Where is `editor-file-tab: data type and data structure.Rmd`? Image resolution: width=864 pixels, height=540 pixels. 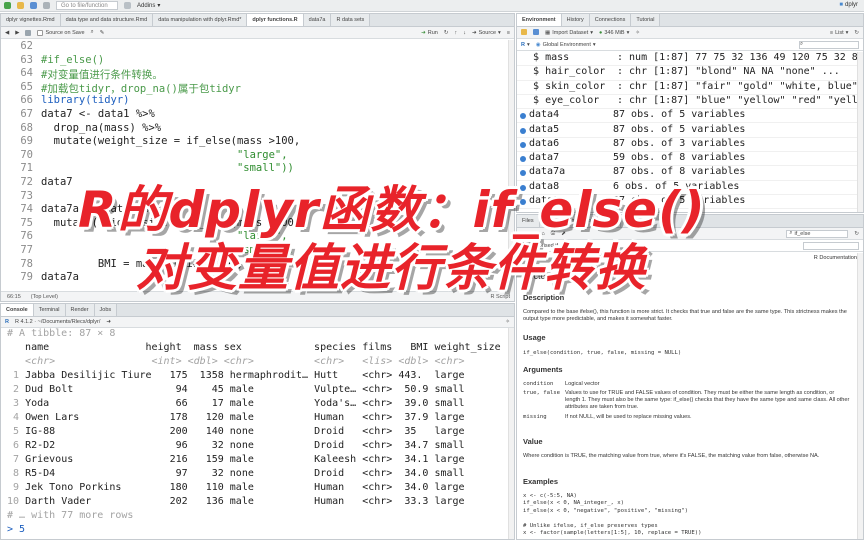
editor-file-tab: data type and data structure.Rmd is located at coordinates (107, 20).